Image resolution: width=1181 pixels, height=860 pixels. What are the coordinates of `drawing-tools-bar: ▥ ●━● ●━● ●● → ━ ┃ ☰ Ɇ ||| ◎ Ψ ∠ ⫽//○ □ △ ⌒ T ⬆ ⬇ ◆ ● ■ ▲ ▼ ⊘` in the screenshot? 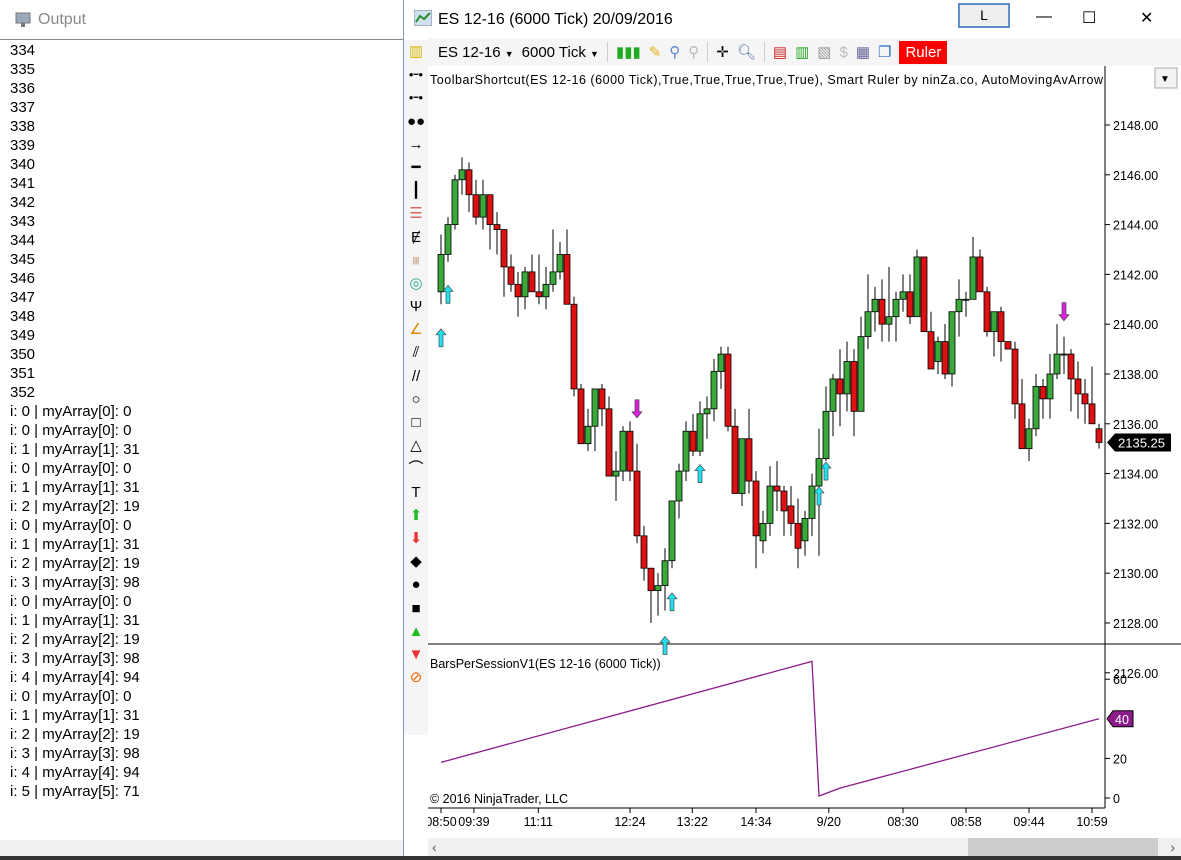 It's located at (416, 387).